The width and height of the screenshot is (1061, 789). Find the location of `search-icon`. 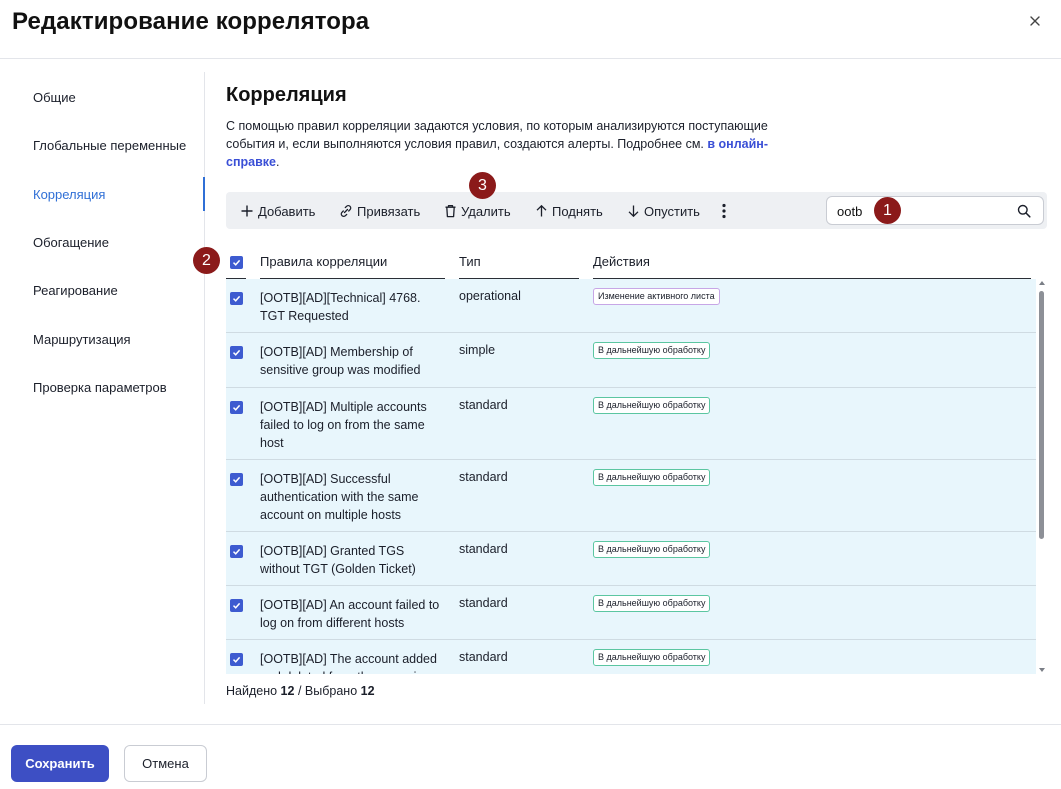

search-icon is located at coordinates (1024, 211).